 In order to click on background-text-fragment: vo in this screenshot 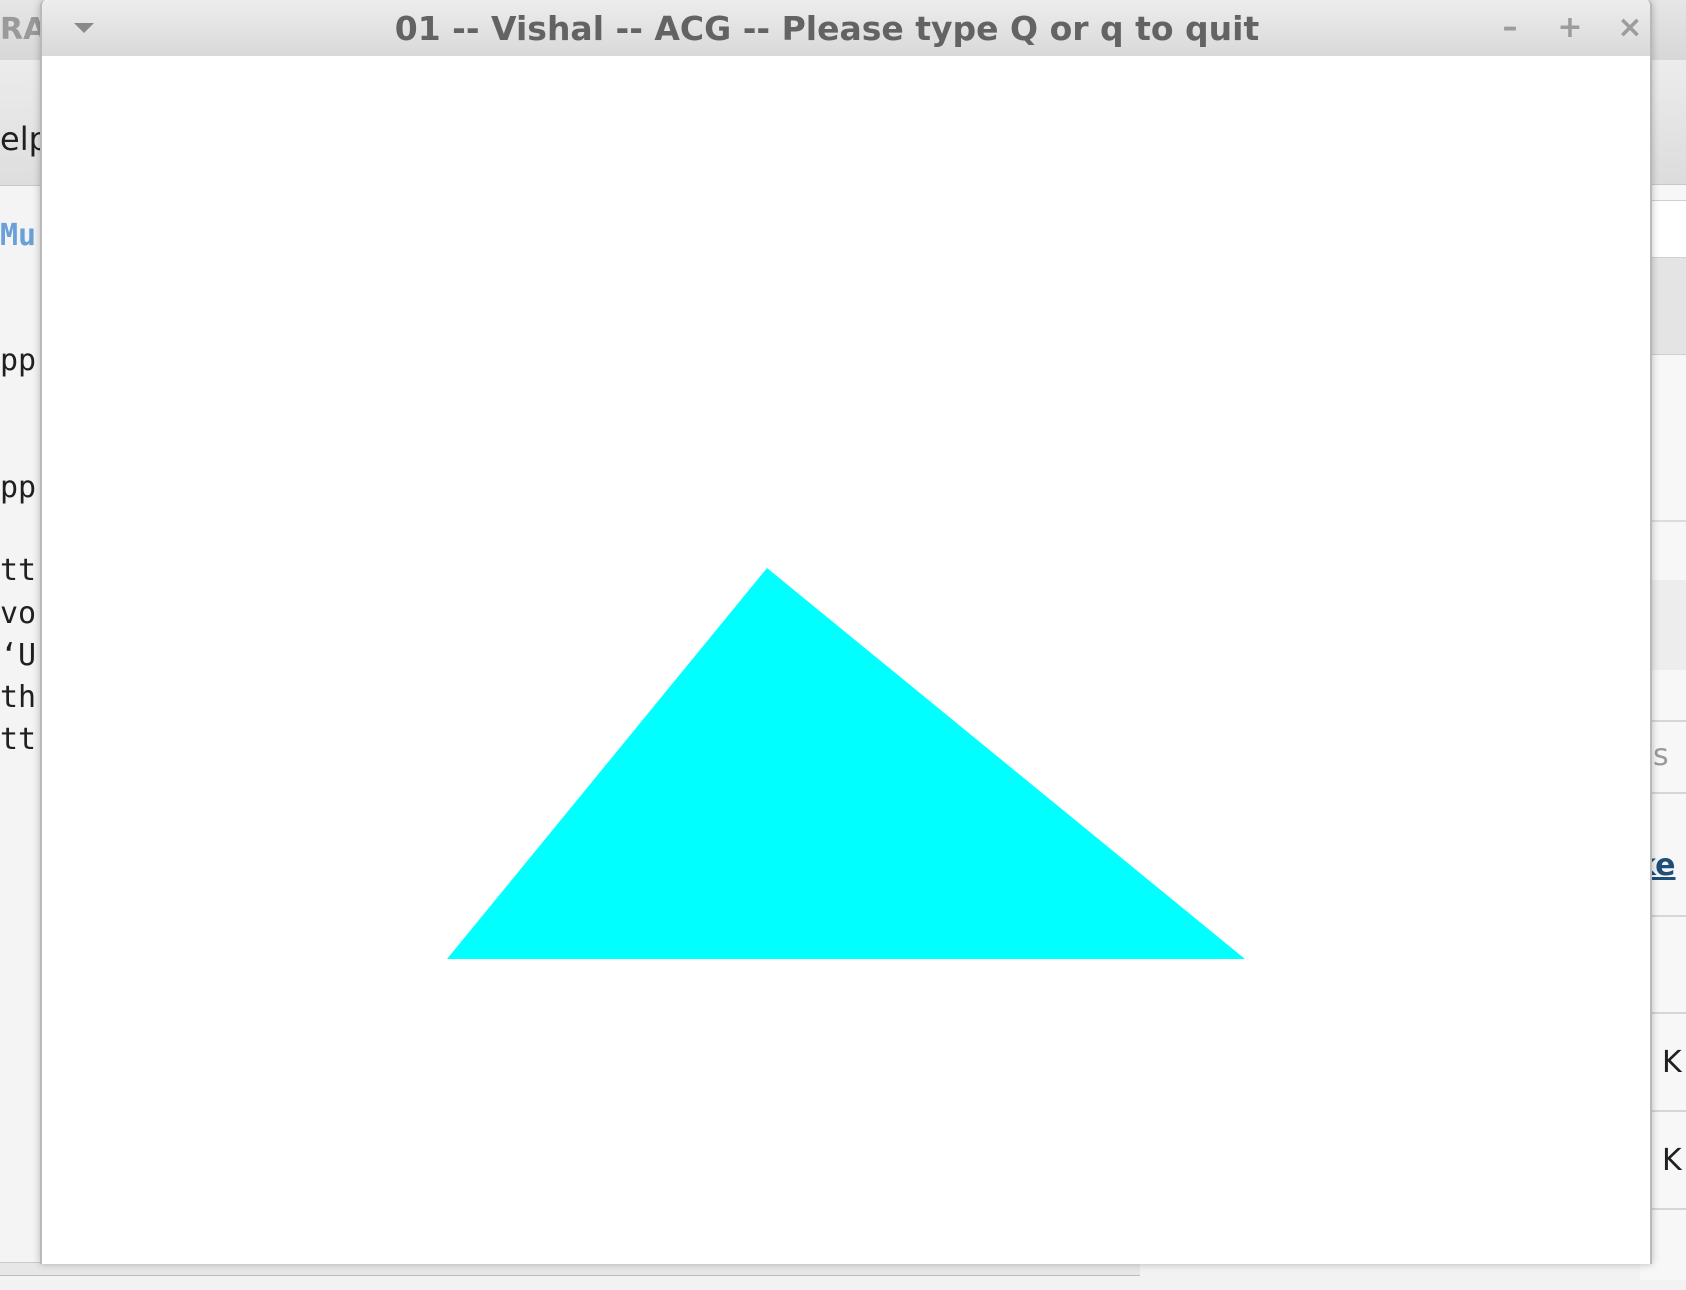, I will do `click(18, 613)`.